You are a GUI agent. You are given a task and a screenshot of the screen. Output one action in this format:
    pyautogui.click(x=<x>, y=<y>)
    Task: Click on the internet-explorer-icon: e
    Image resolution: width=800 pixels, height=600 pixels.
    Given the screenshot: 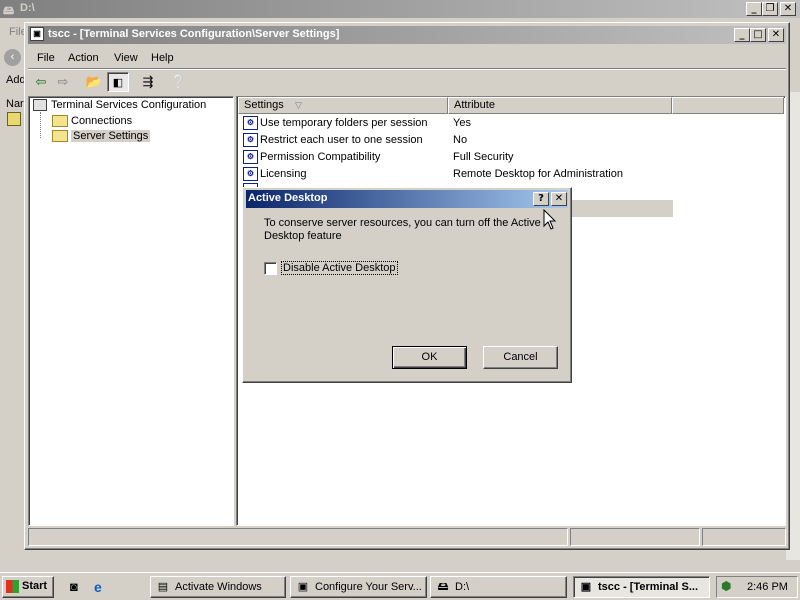 What is the action you would take?
    pyautogui.click(x=98, y=587)
    